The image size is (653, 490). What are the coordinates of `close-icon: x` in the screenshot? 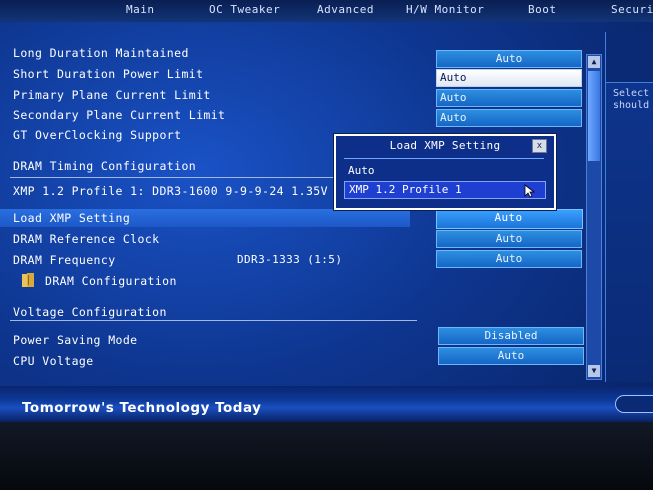 It's located at (539, 146).